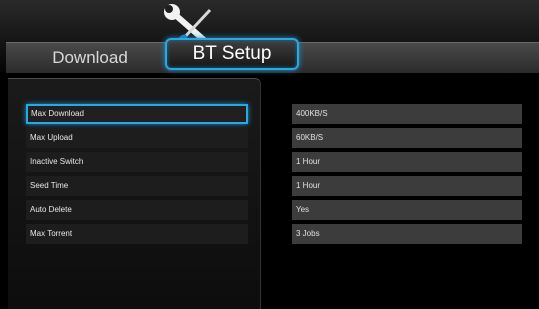 Image resolution: width=539 pixels, height=309 pixels. Describe the element at coordinates (137, 186) in the screenshot. I see `setting-label-seed-time: Seed Time` at that location.